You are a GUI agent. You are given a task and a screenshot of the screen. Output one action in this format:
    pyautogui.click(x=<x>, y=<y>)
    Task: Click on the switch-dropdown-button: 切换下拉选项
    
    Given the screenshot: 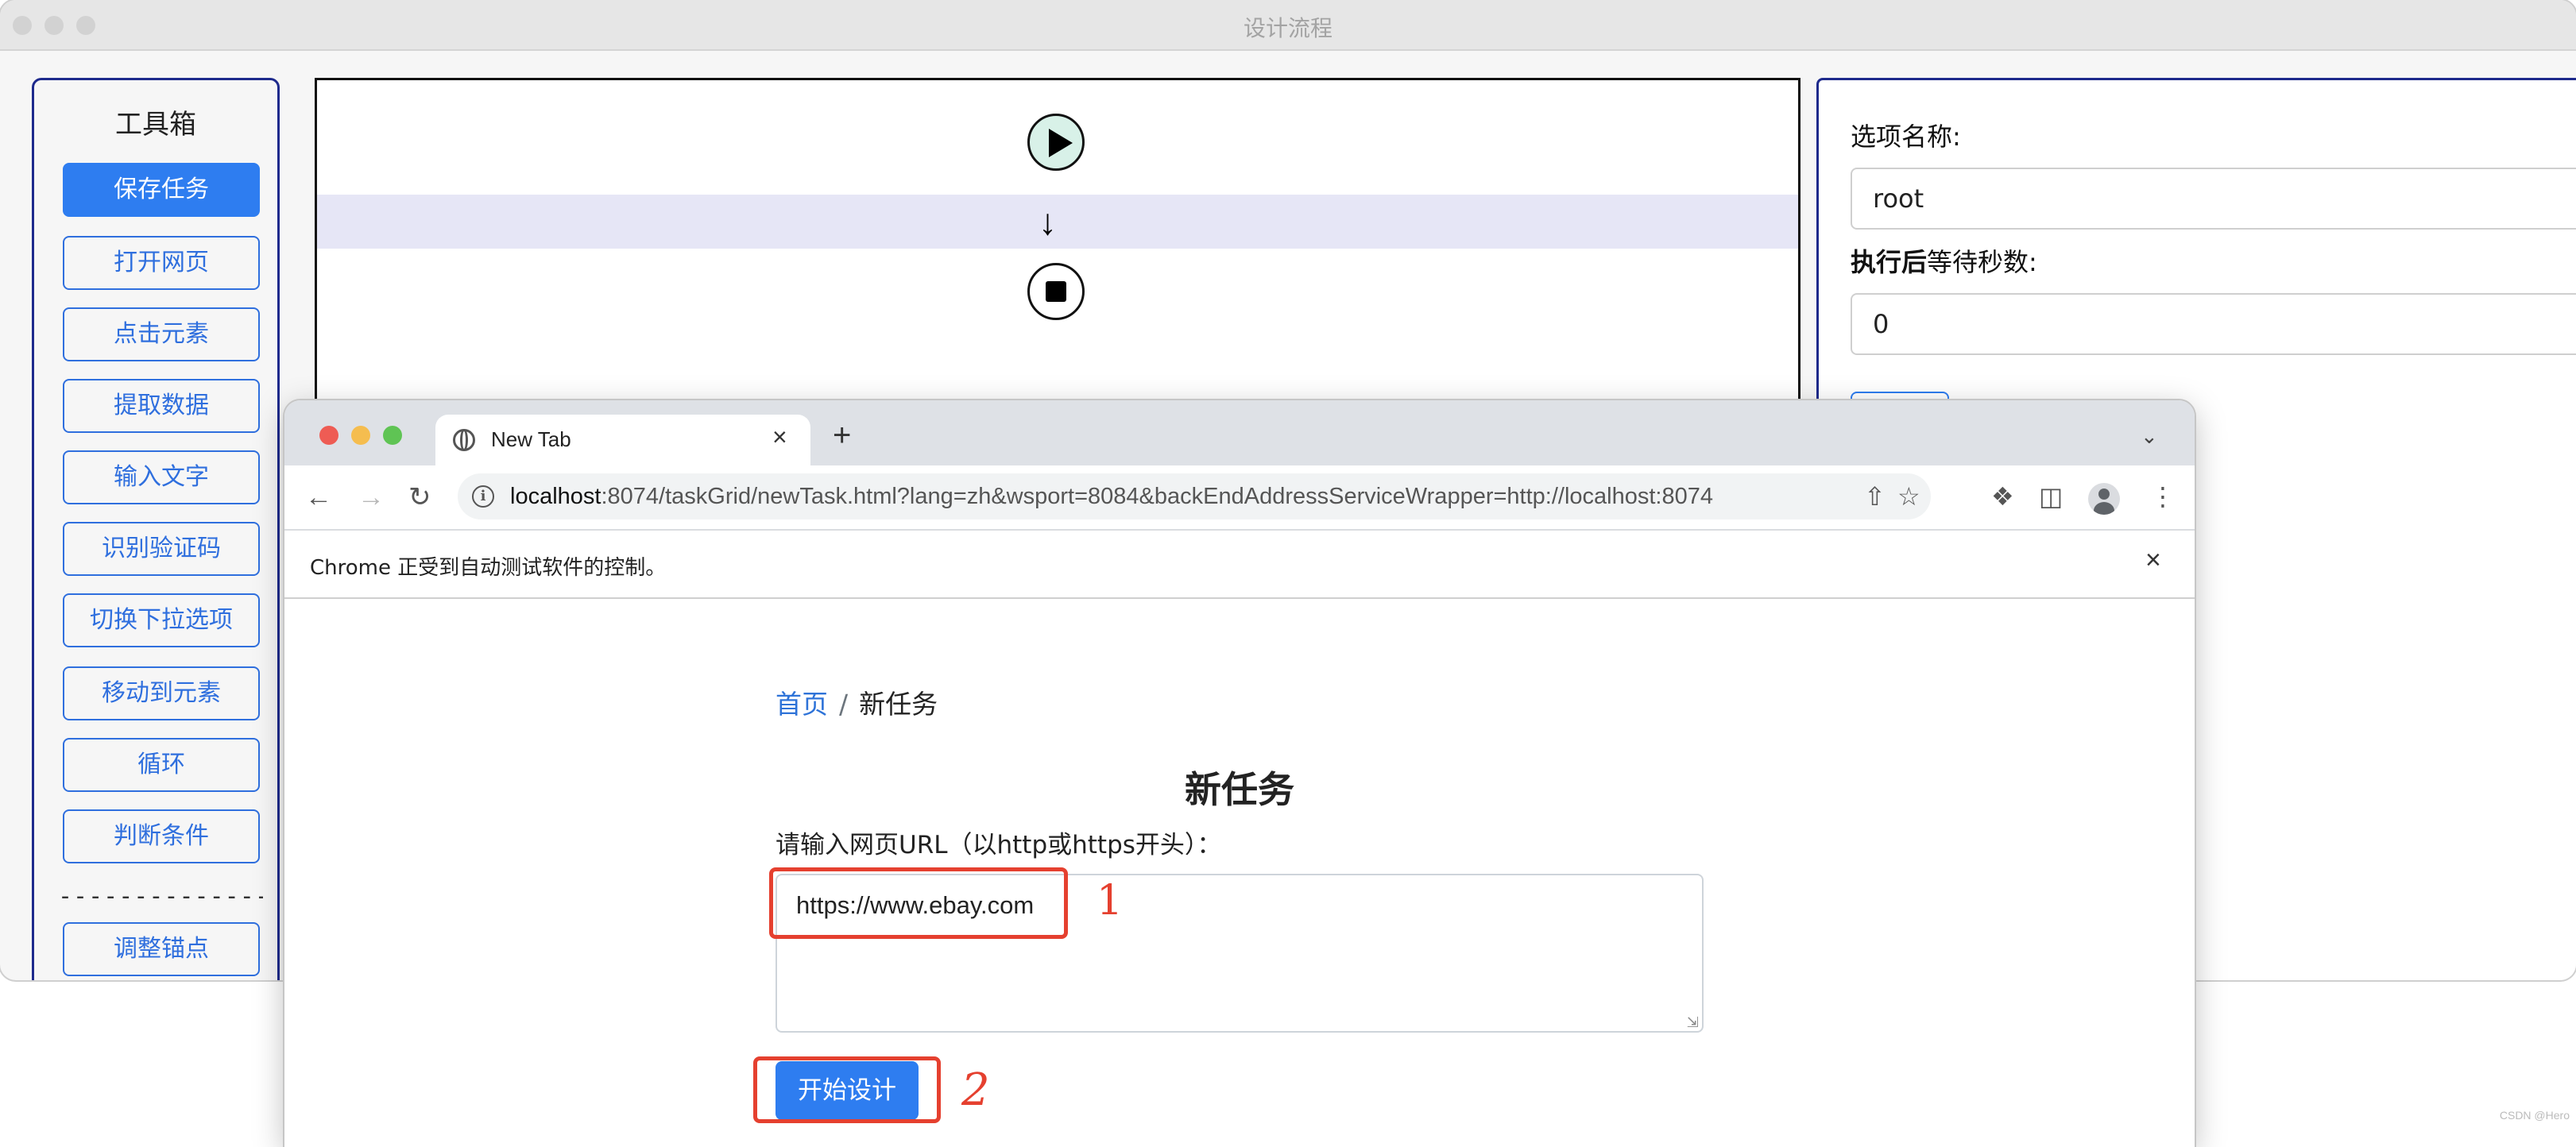 What is the action you would take?
    pyautogui.click(x=161, y=620)
    